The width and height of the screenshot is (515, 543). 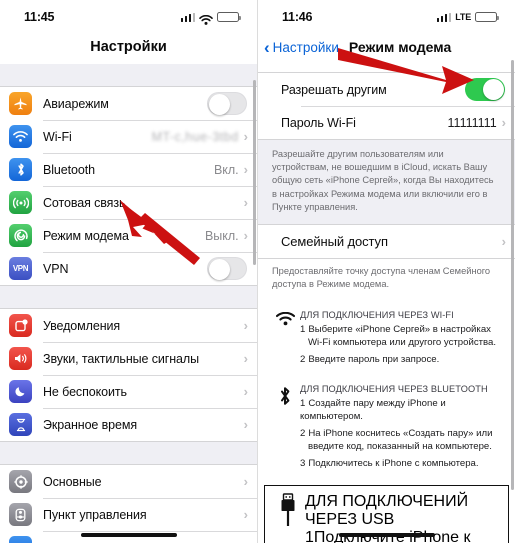 I want to click on wifi-password-row: Пароль Wi-Fi 11111111 ›, so click(x=386, y=122).